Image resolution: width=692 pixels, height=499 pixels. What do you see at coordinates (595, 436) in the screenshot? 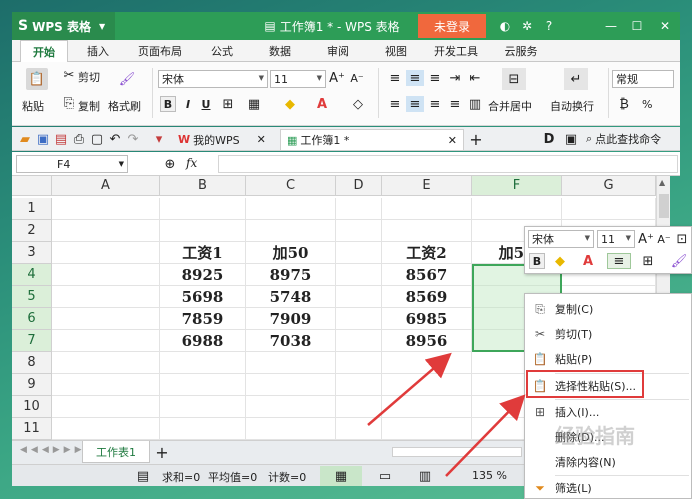
I see `watermark: 经验指南` at bounding box center [595, 436].